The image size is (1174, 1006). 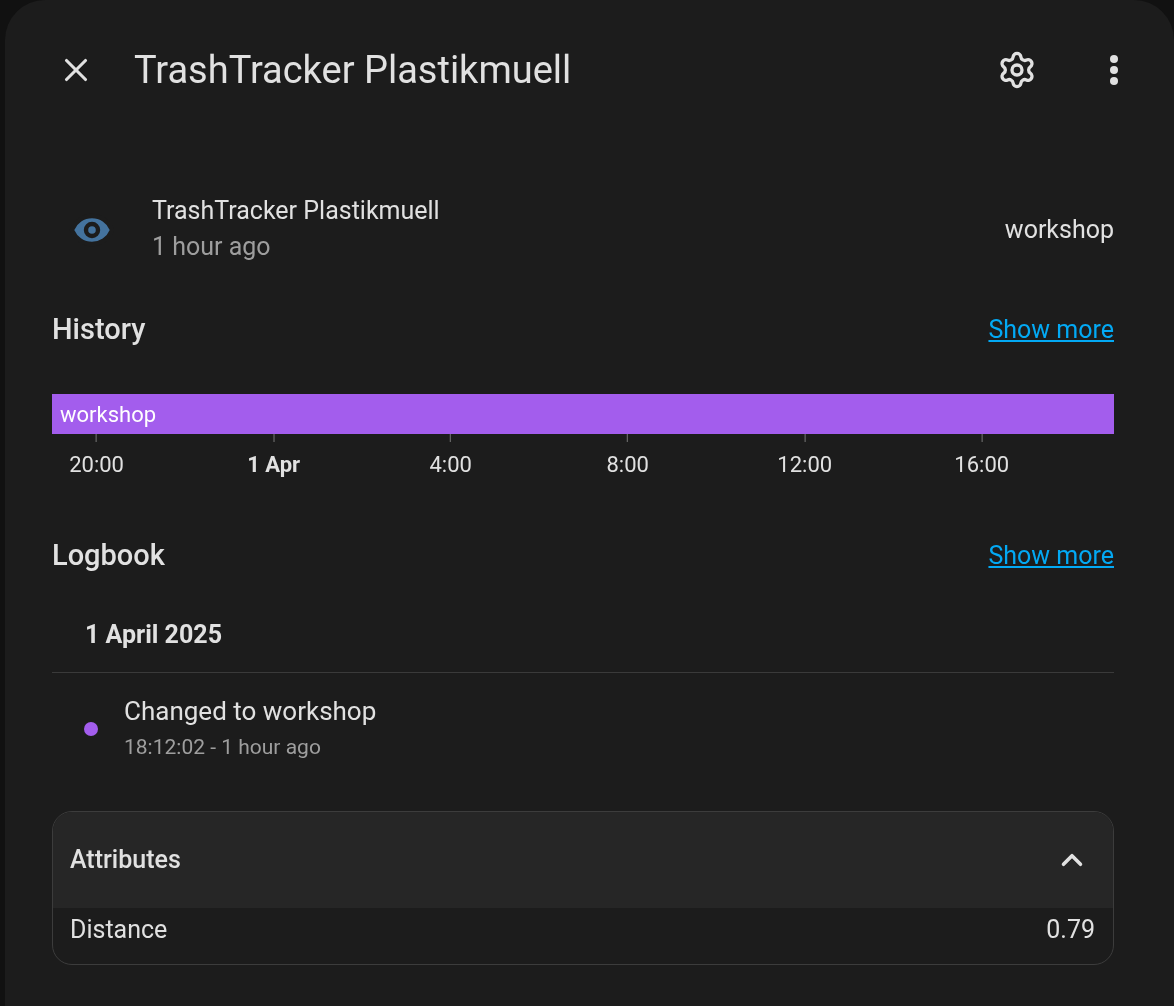 What do you see at coordinates (450, 465) in the screenshot?
I see `axis-tick-label: 4:00` at bounding box center [450, 465].